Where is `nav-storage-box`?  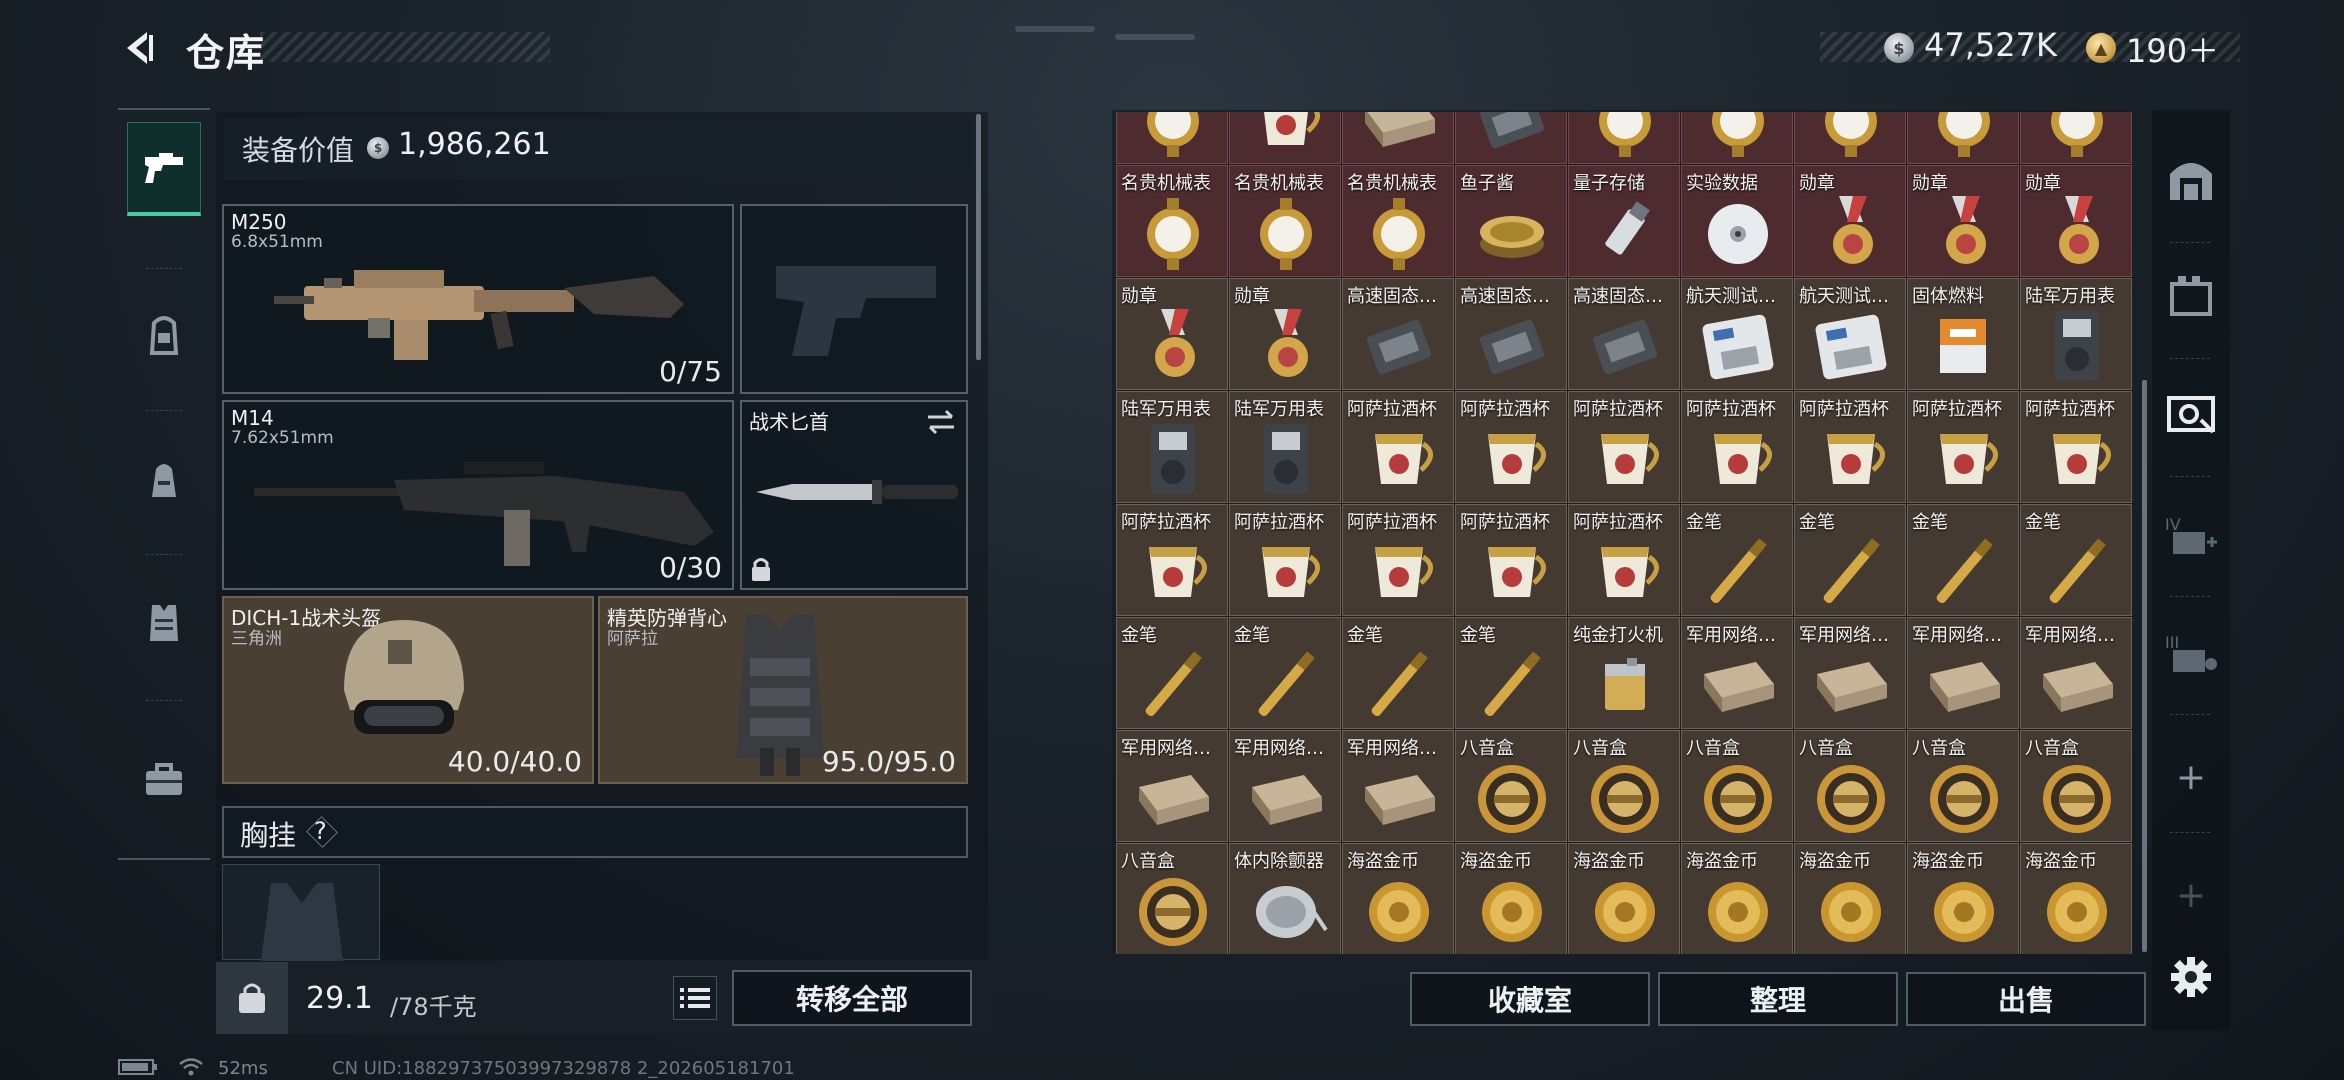 nav-storage-box is located at coordinates (2191, 295).